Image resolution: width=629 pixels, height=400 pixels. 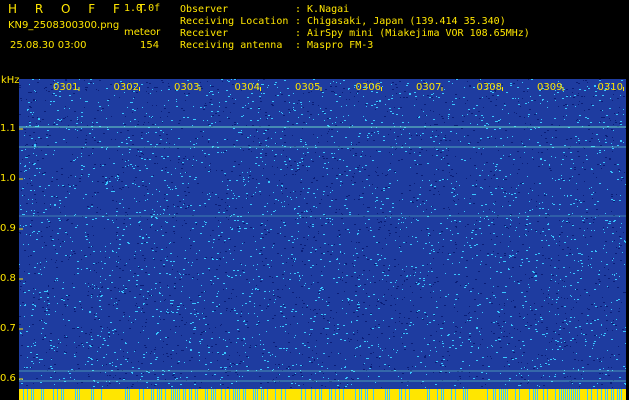 I want to click on x-tick-label: 0301, so click(x=66, y=87).